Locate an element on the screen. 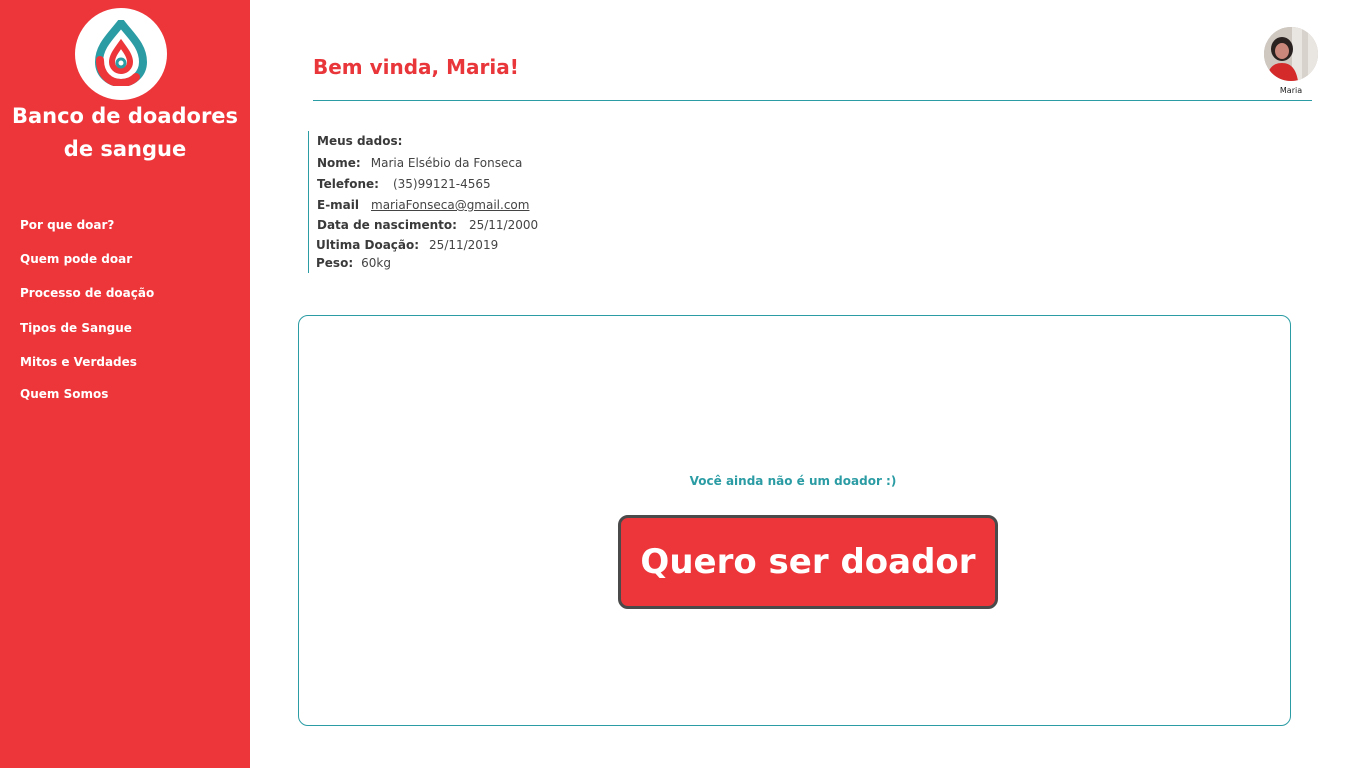 The height and width of the screenshot is (768, 1366). blood-drop-logo-icon is located at coordinates (121, 53).